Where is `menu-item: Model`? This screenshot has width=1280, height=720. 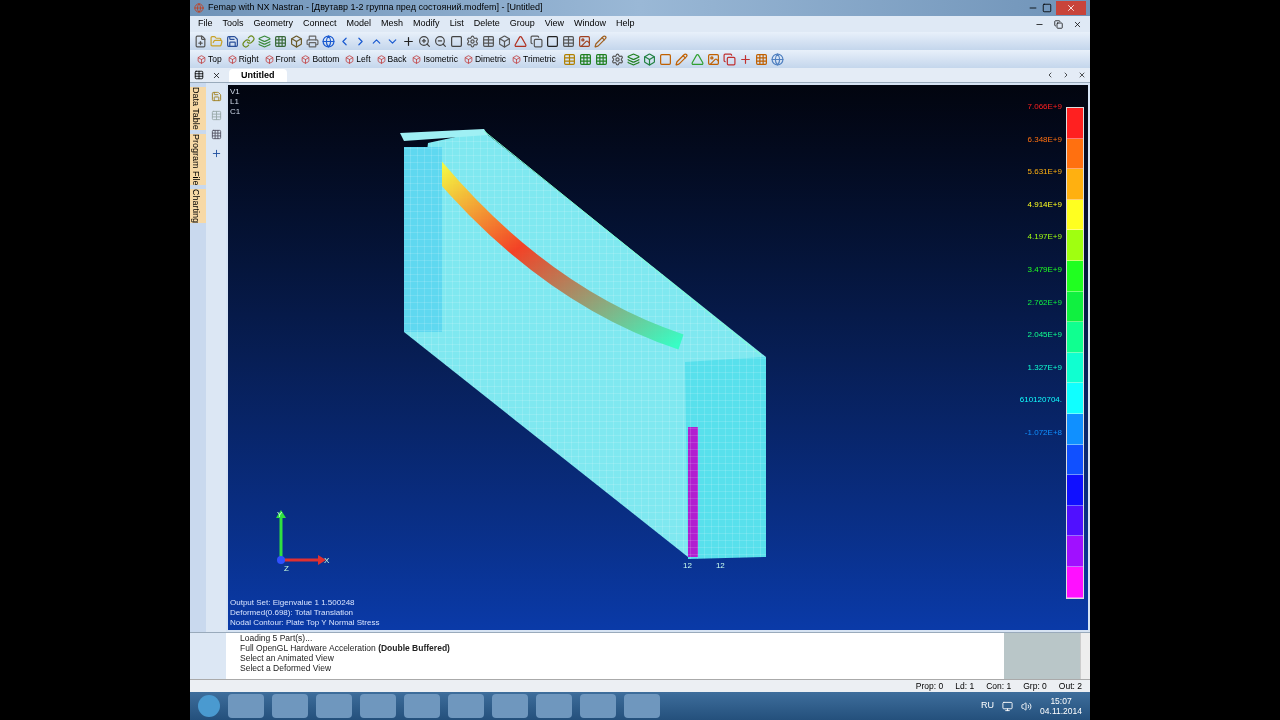 menu-item: Model is located at coordinates (359, 24).